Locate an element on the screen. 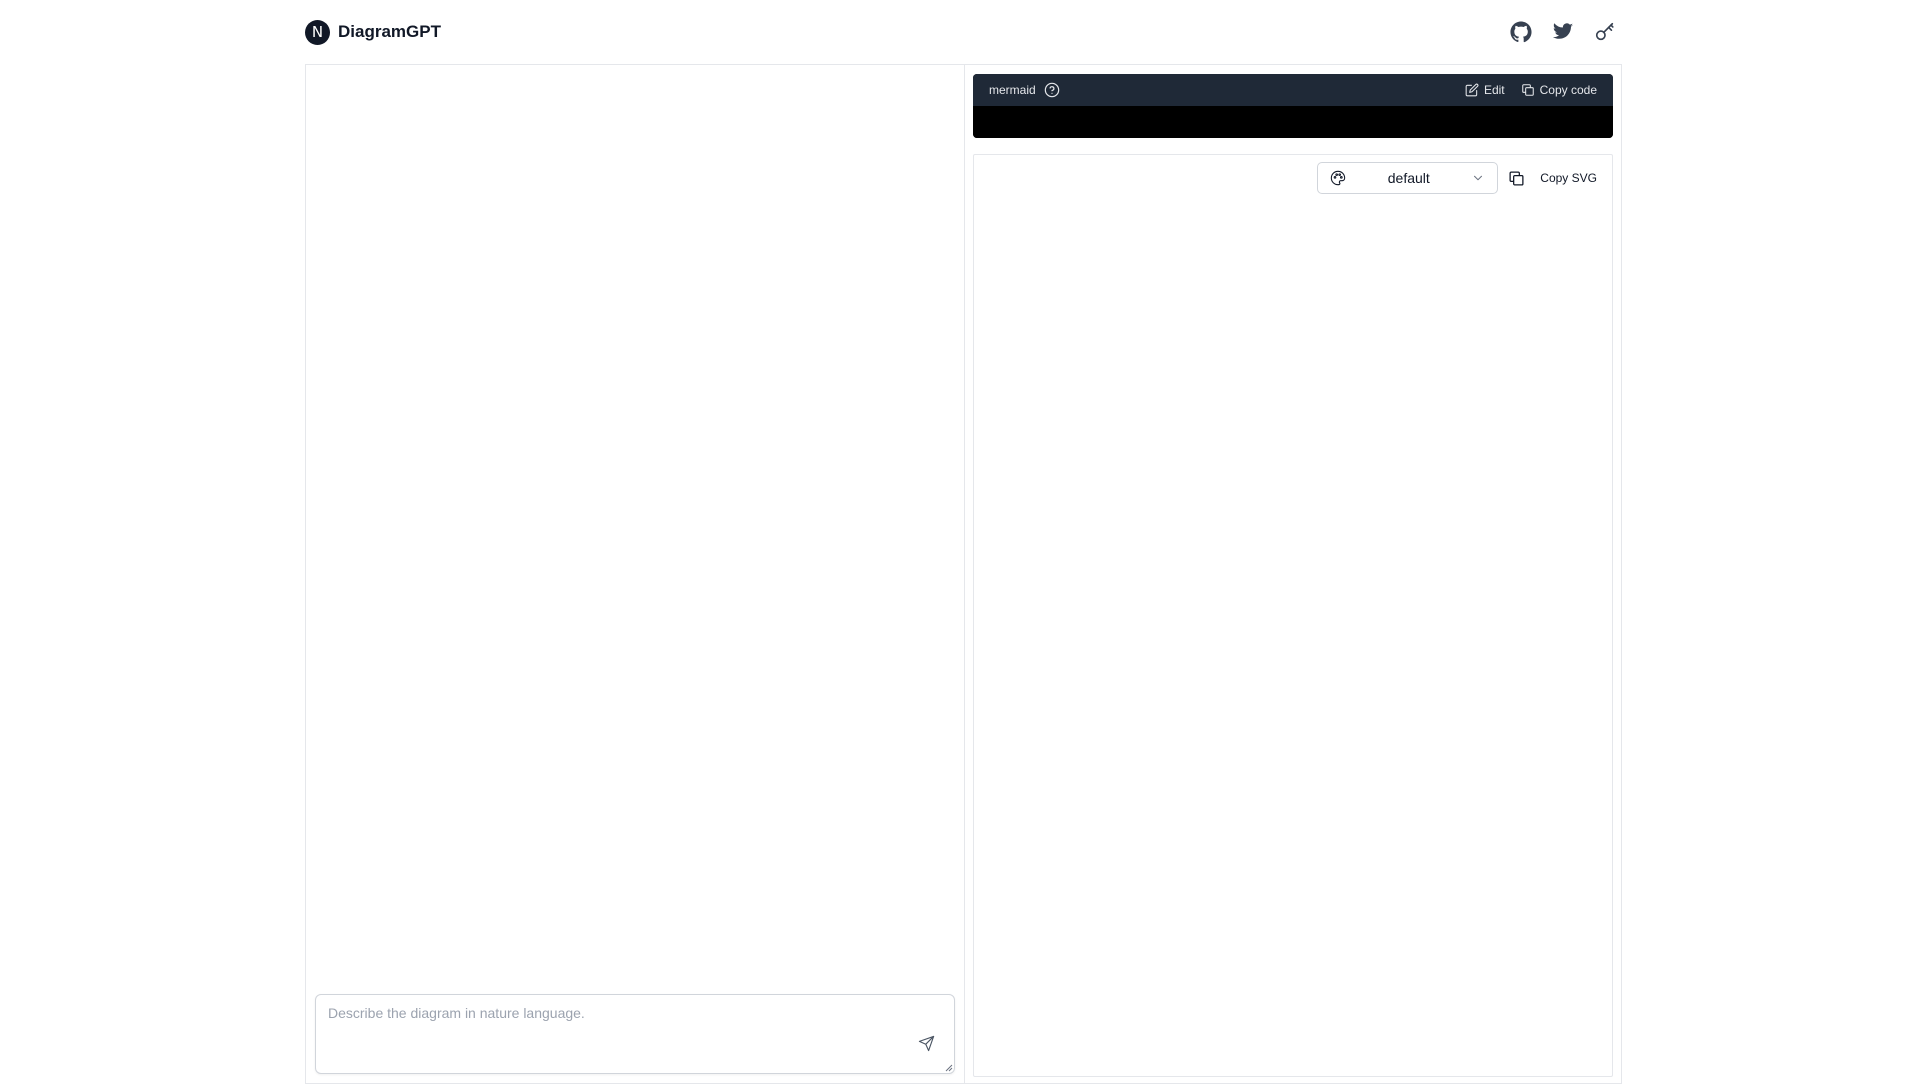 The height and width of the screenshot is (1084, 1920). twitter-icon is located at coordinates (1563, 32).